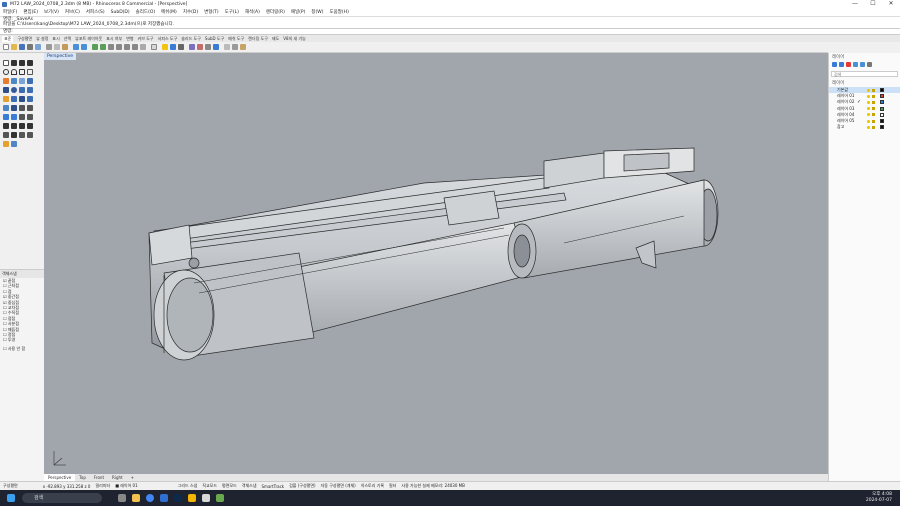 Image resolution: width=900 pixels, height=506 pixels. Describe the element at coordinates (208, 47) in the screenshot. I see `options-icon` at that location.